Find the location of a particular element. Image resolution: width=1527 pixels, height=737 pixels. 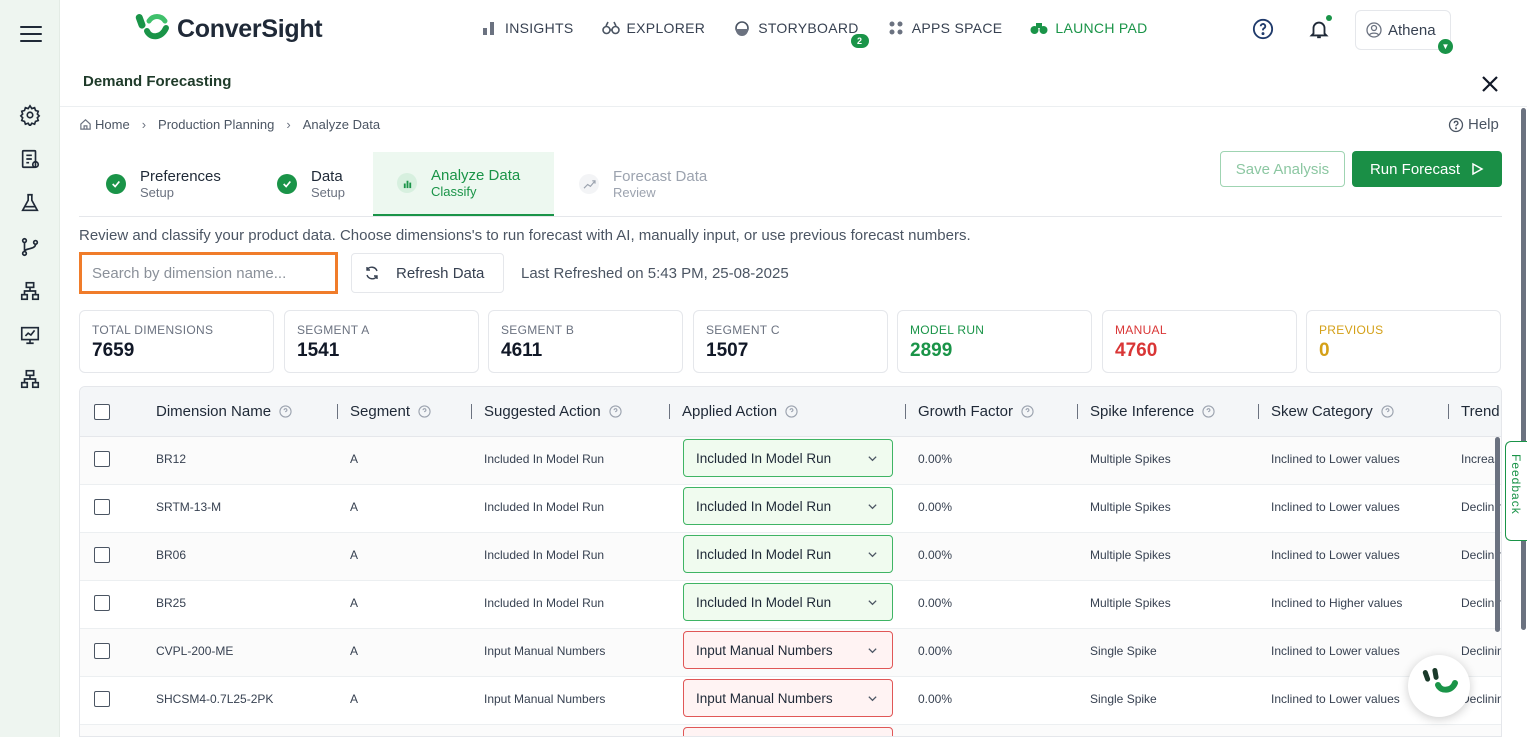

step-title: Preferences is located at coordinates (180, 176).